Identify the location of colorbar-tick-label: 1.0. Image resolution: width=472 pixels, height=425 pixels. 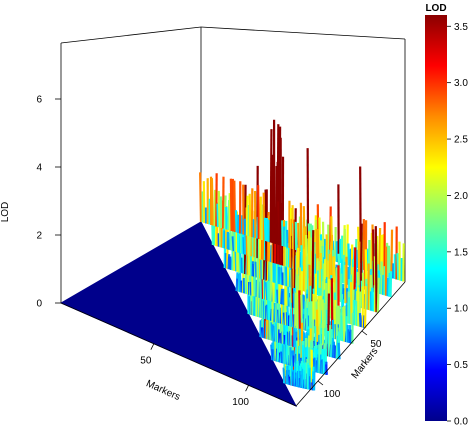
(461, 309).